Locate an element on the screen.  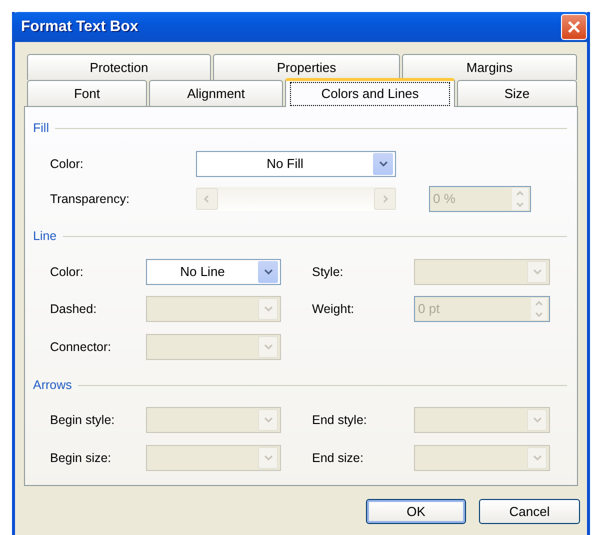
tab: Size is located at coordinates (517, 93).